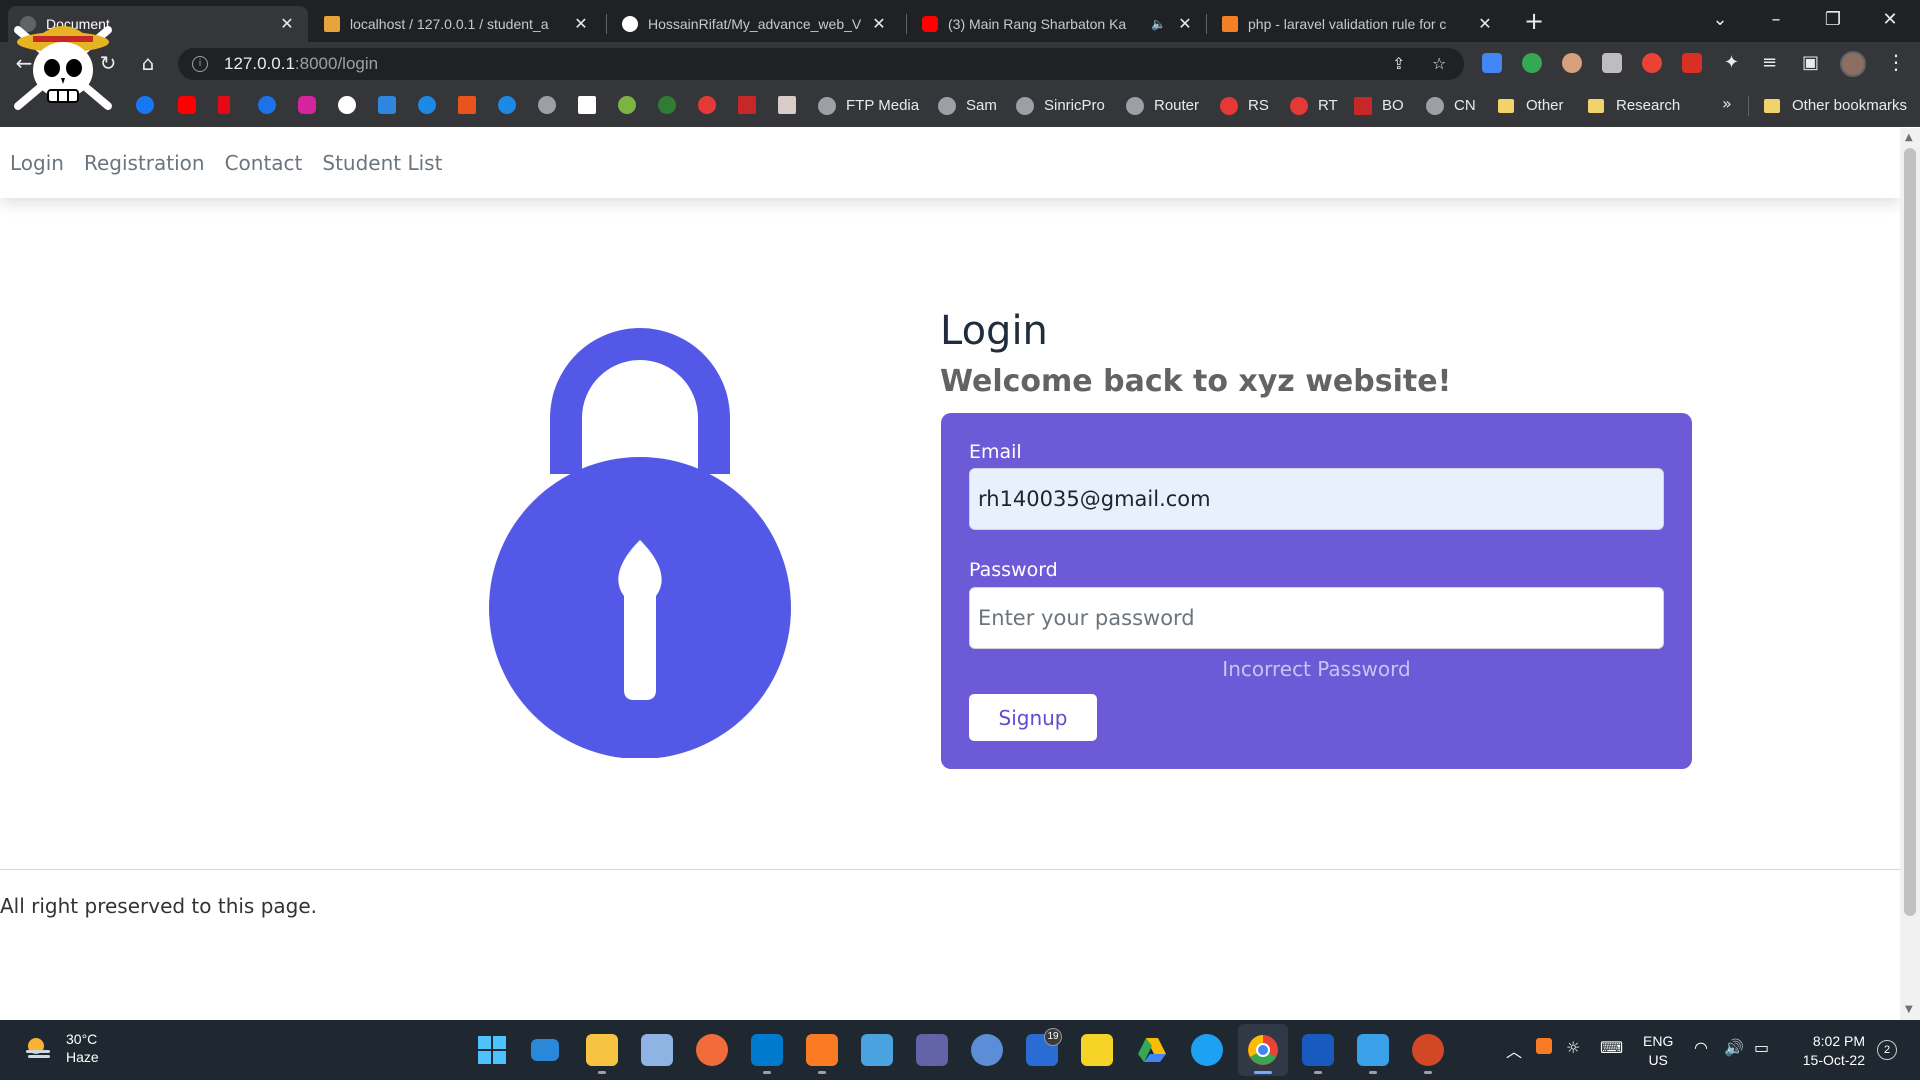  What do you see at coordinates (657, 1050) in the screenshot?
I see `photos-icon` at bounding box center [657, 1050].